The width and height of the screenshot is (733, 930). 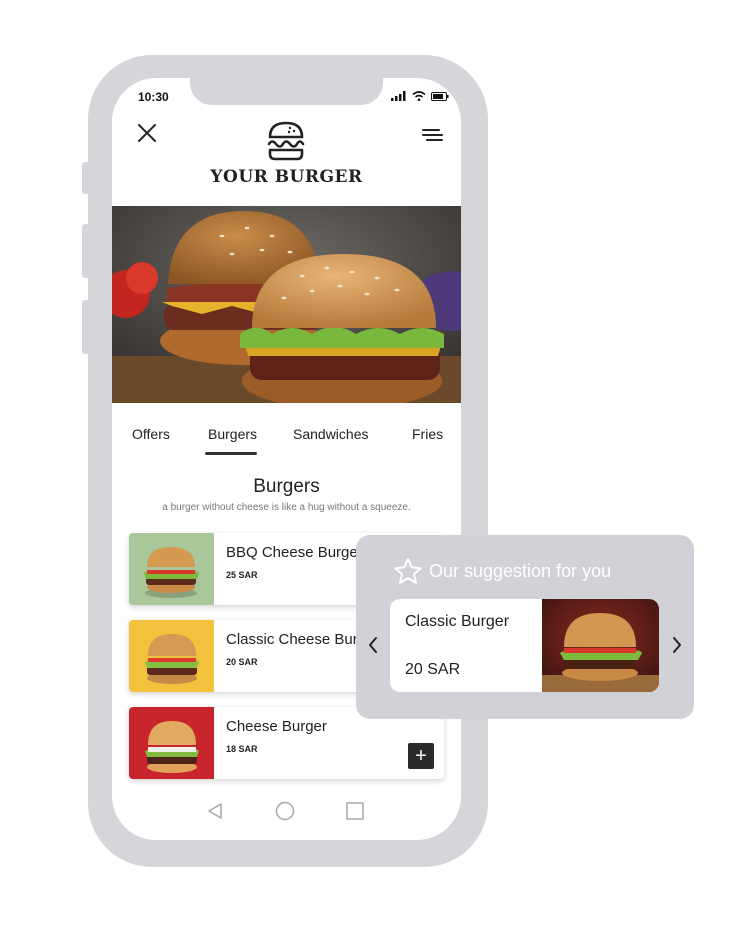 What do you see at coordinates (355, 811) in the screenshot?
I see `recents-icon` at bounding box center [355, 811].